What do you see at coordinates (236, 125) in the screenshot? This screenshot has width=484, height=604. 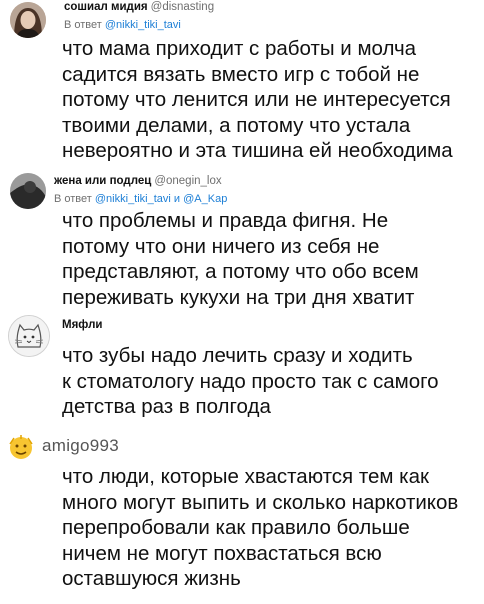 I see `text-line: твоими делами, а потому что устала` at bounding box center [236, 125].